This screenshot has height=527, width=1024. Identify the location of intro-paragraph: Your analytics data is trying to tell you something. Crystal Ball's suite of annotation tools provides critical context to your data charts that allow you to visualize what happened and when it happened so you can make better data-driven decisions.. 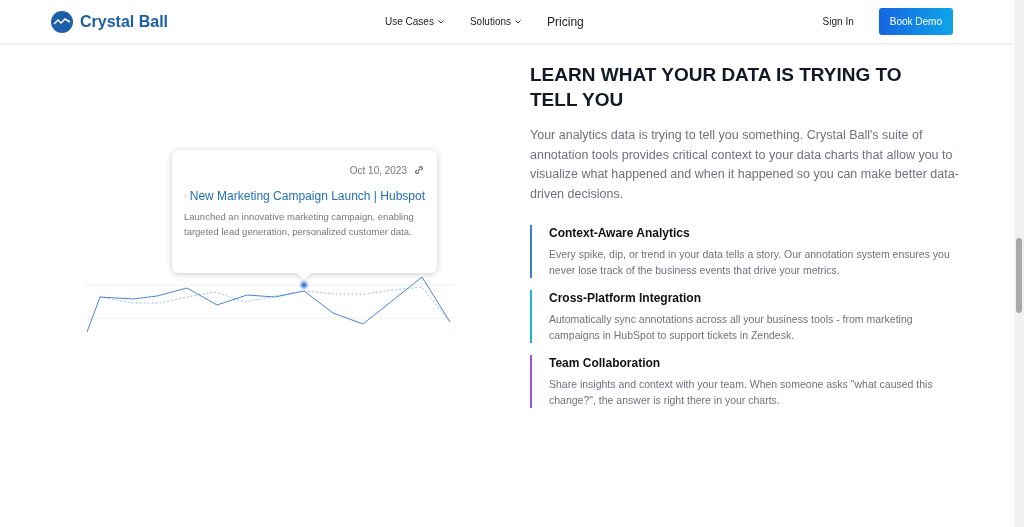
(745, 165).